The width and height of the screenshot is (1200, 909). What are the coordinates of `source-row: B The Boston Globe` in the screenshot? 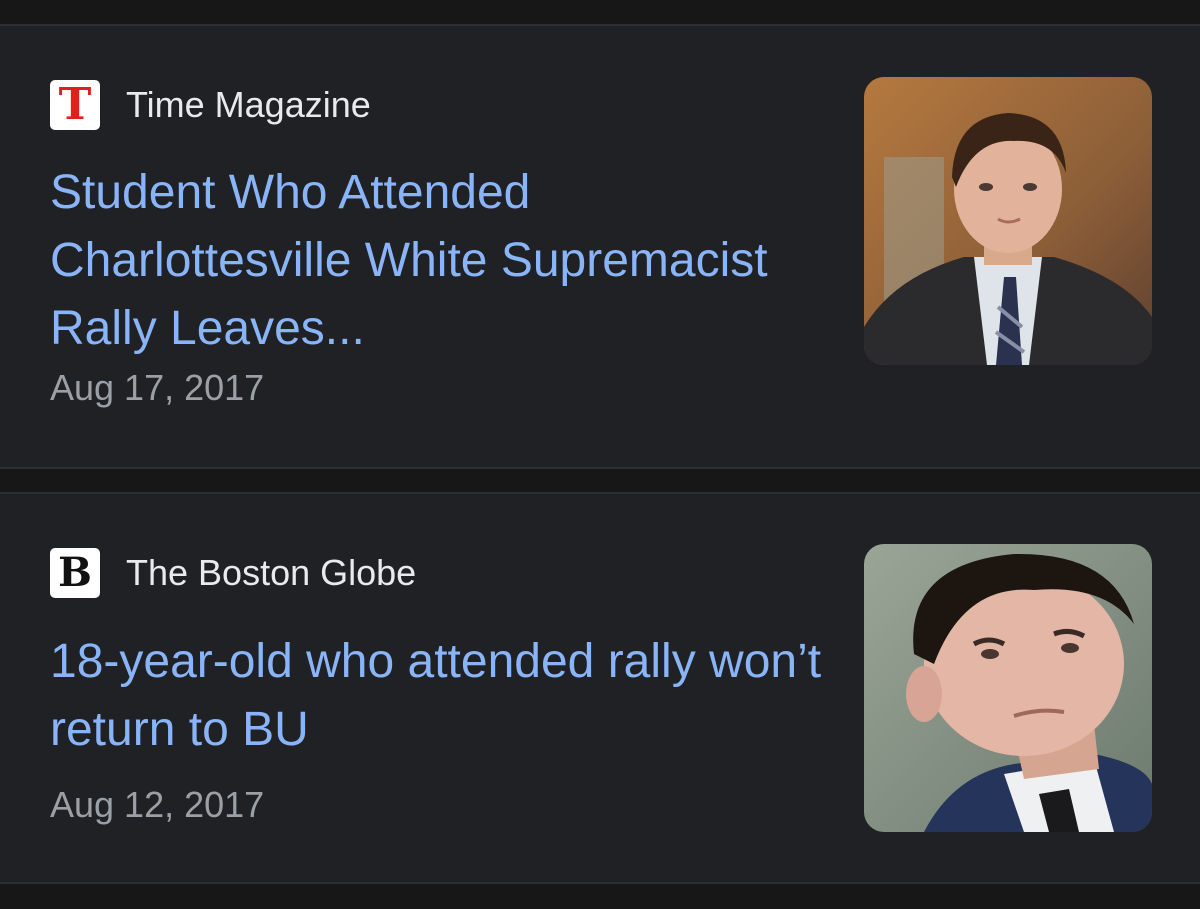 It's located at (233, 573).